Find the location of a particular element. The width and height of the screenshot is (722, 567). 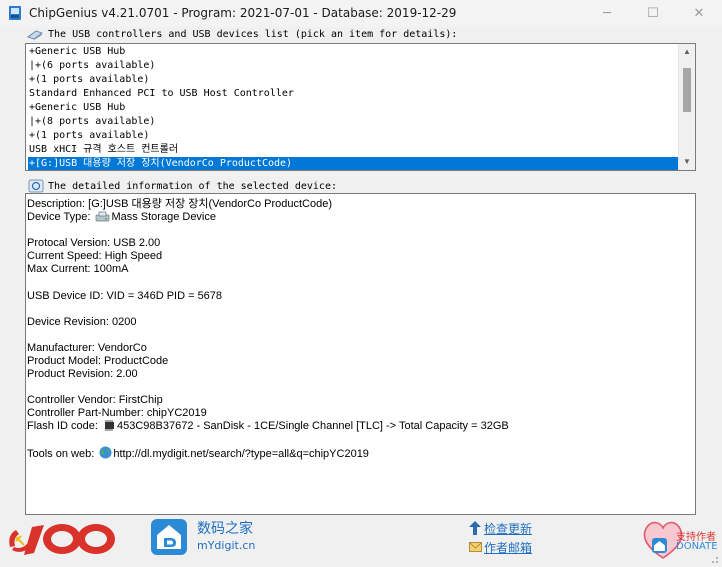

device-type-label: Device Type: is located at coordinates (59, 217).